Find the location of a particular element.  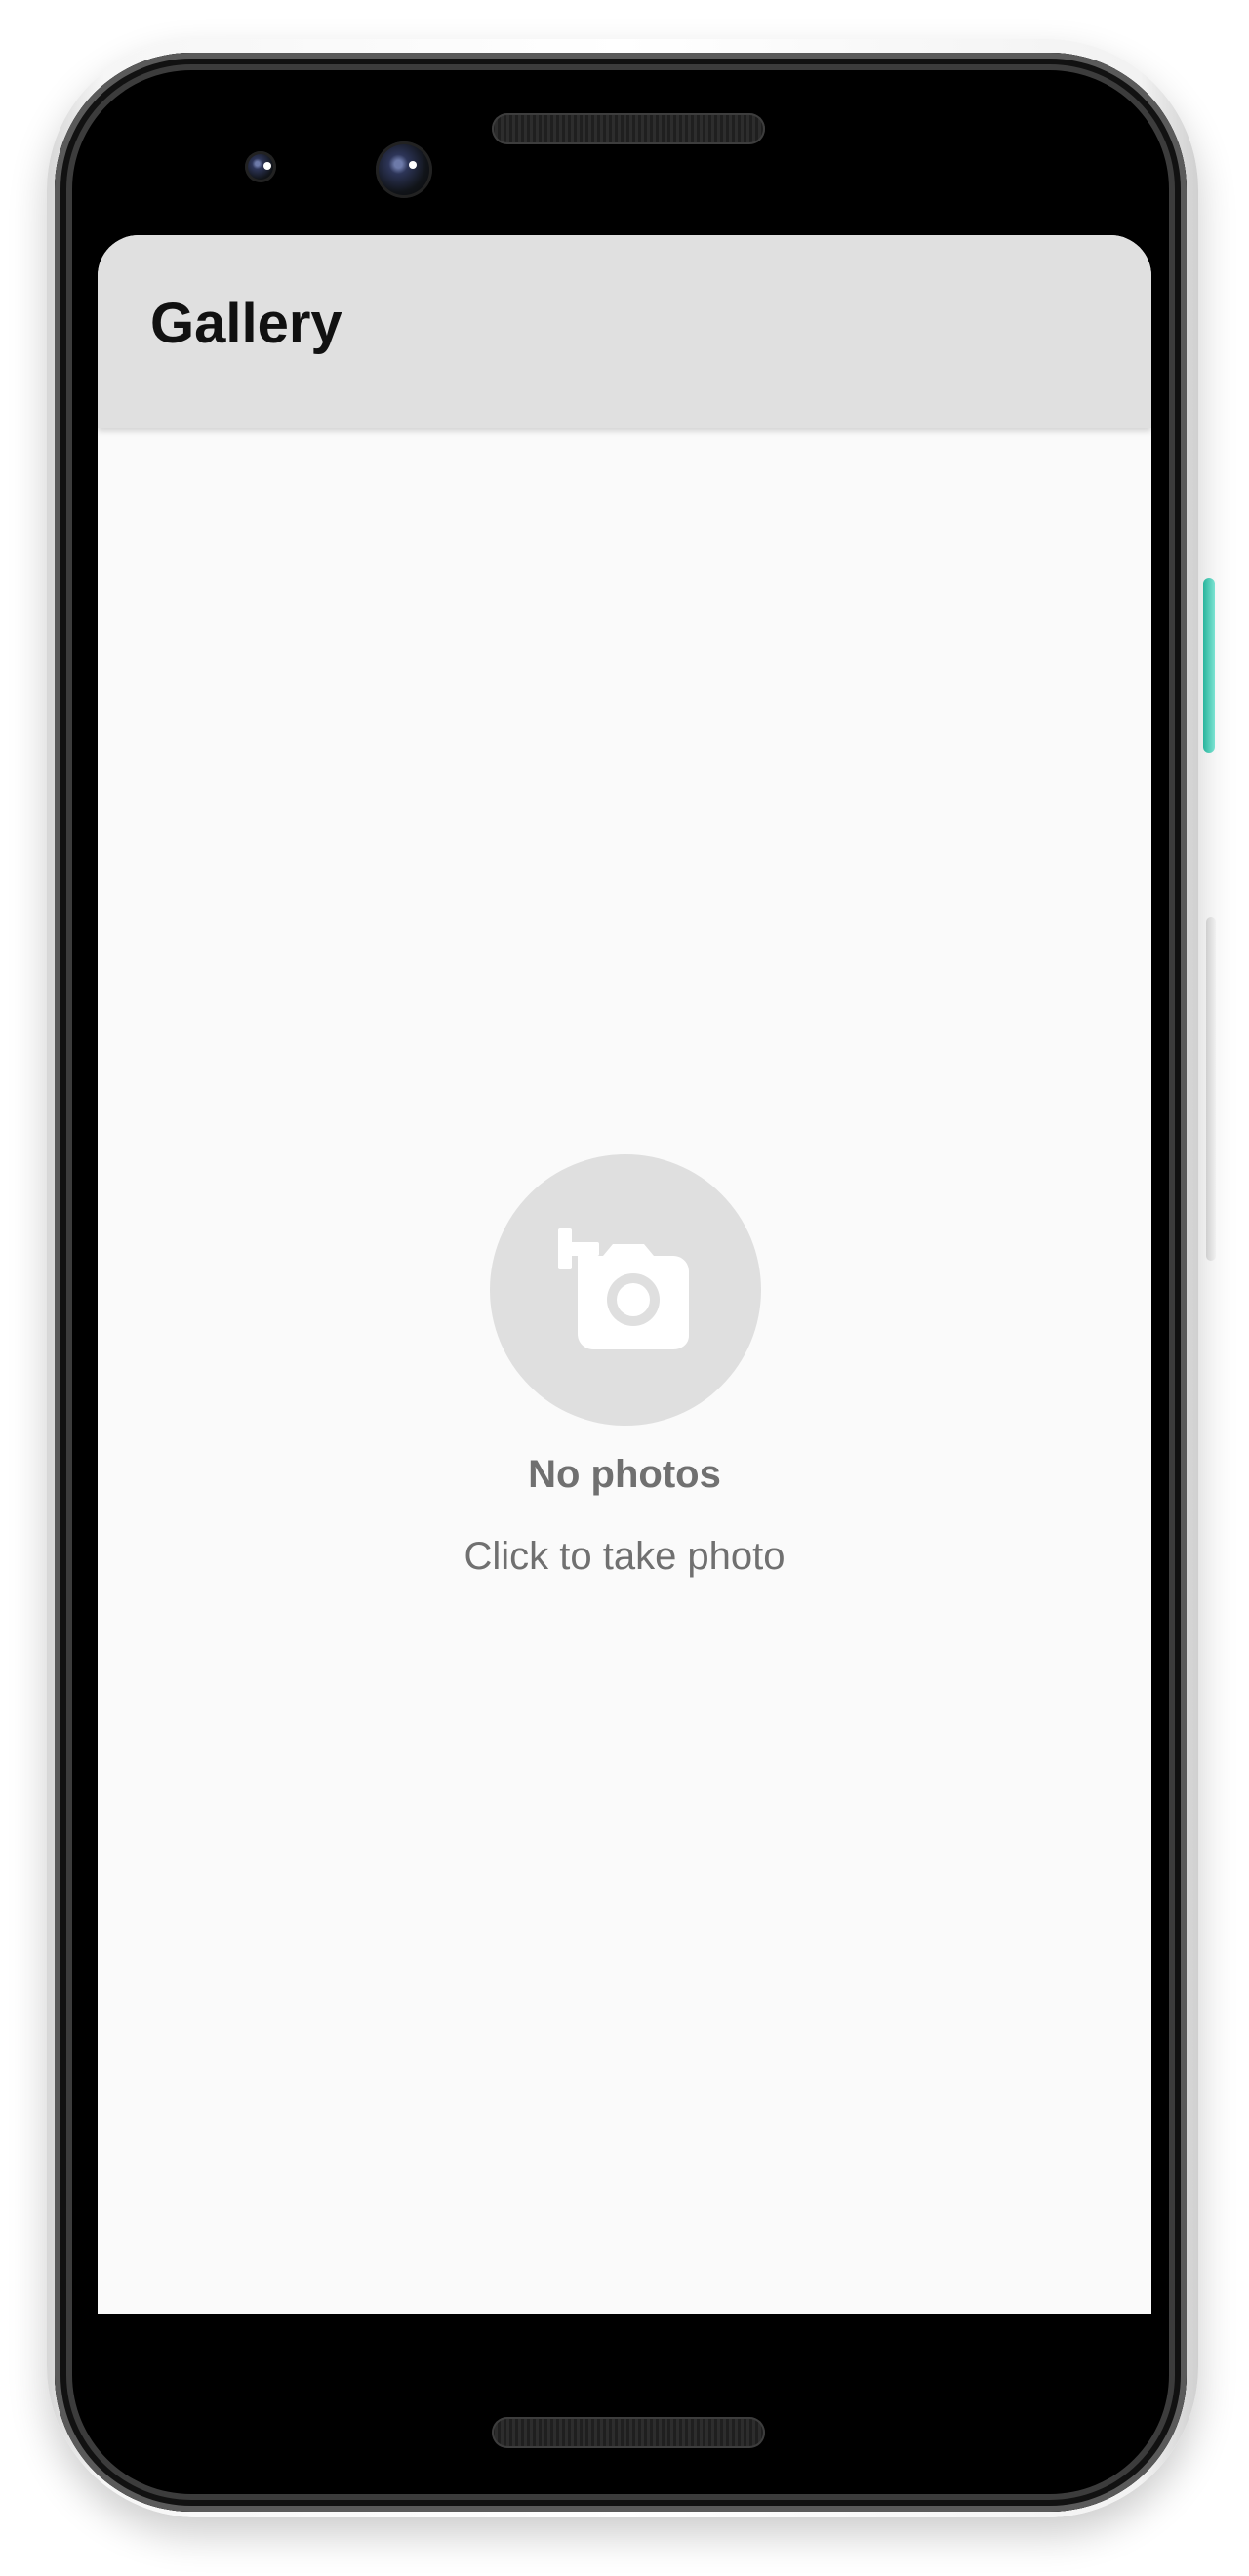

top-speaker-grille is located at coordinates (628, 128).